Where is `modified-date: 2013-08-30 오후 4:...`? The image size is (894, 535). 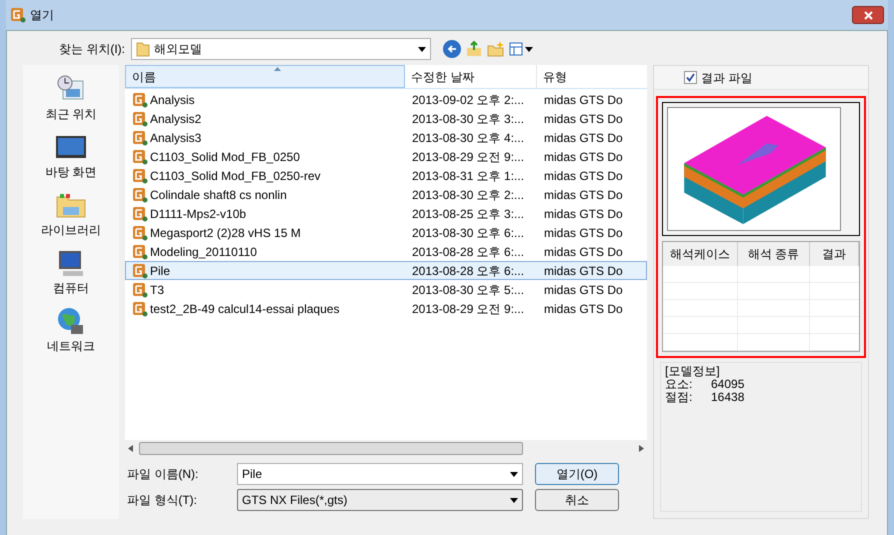
modified-date: 2013-08-30 오후 4:... is located at coordinates (468, 138).